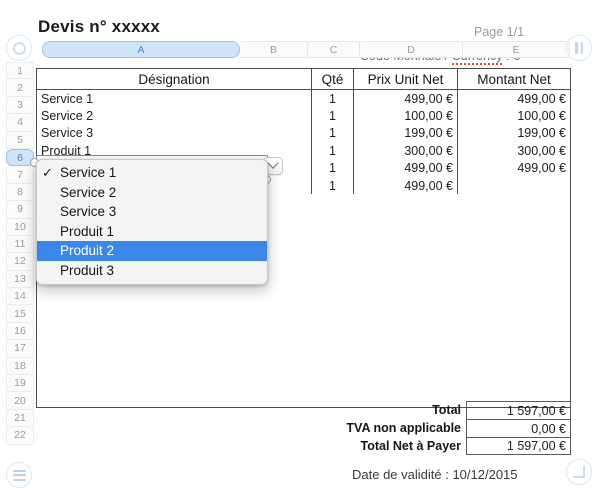  What do you see at coordinates (20, 436) in the screenshot?
I see `row-header-22: 22` at bounding box center [20, 436].